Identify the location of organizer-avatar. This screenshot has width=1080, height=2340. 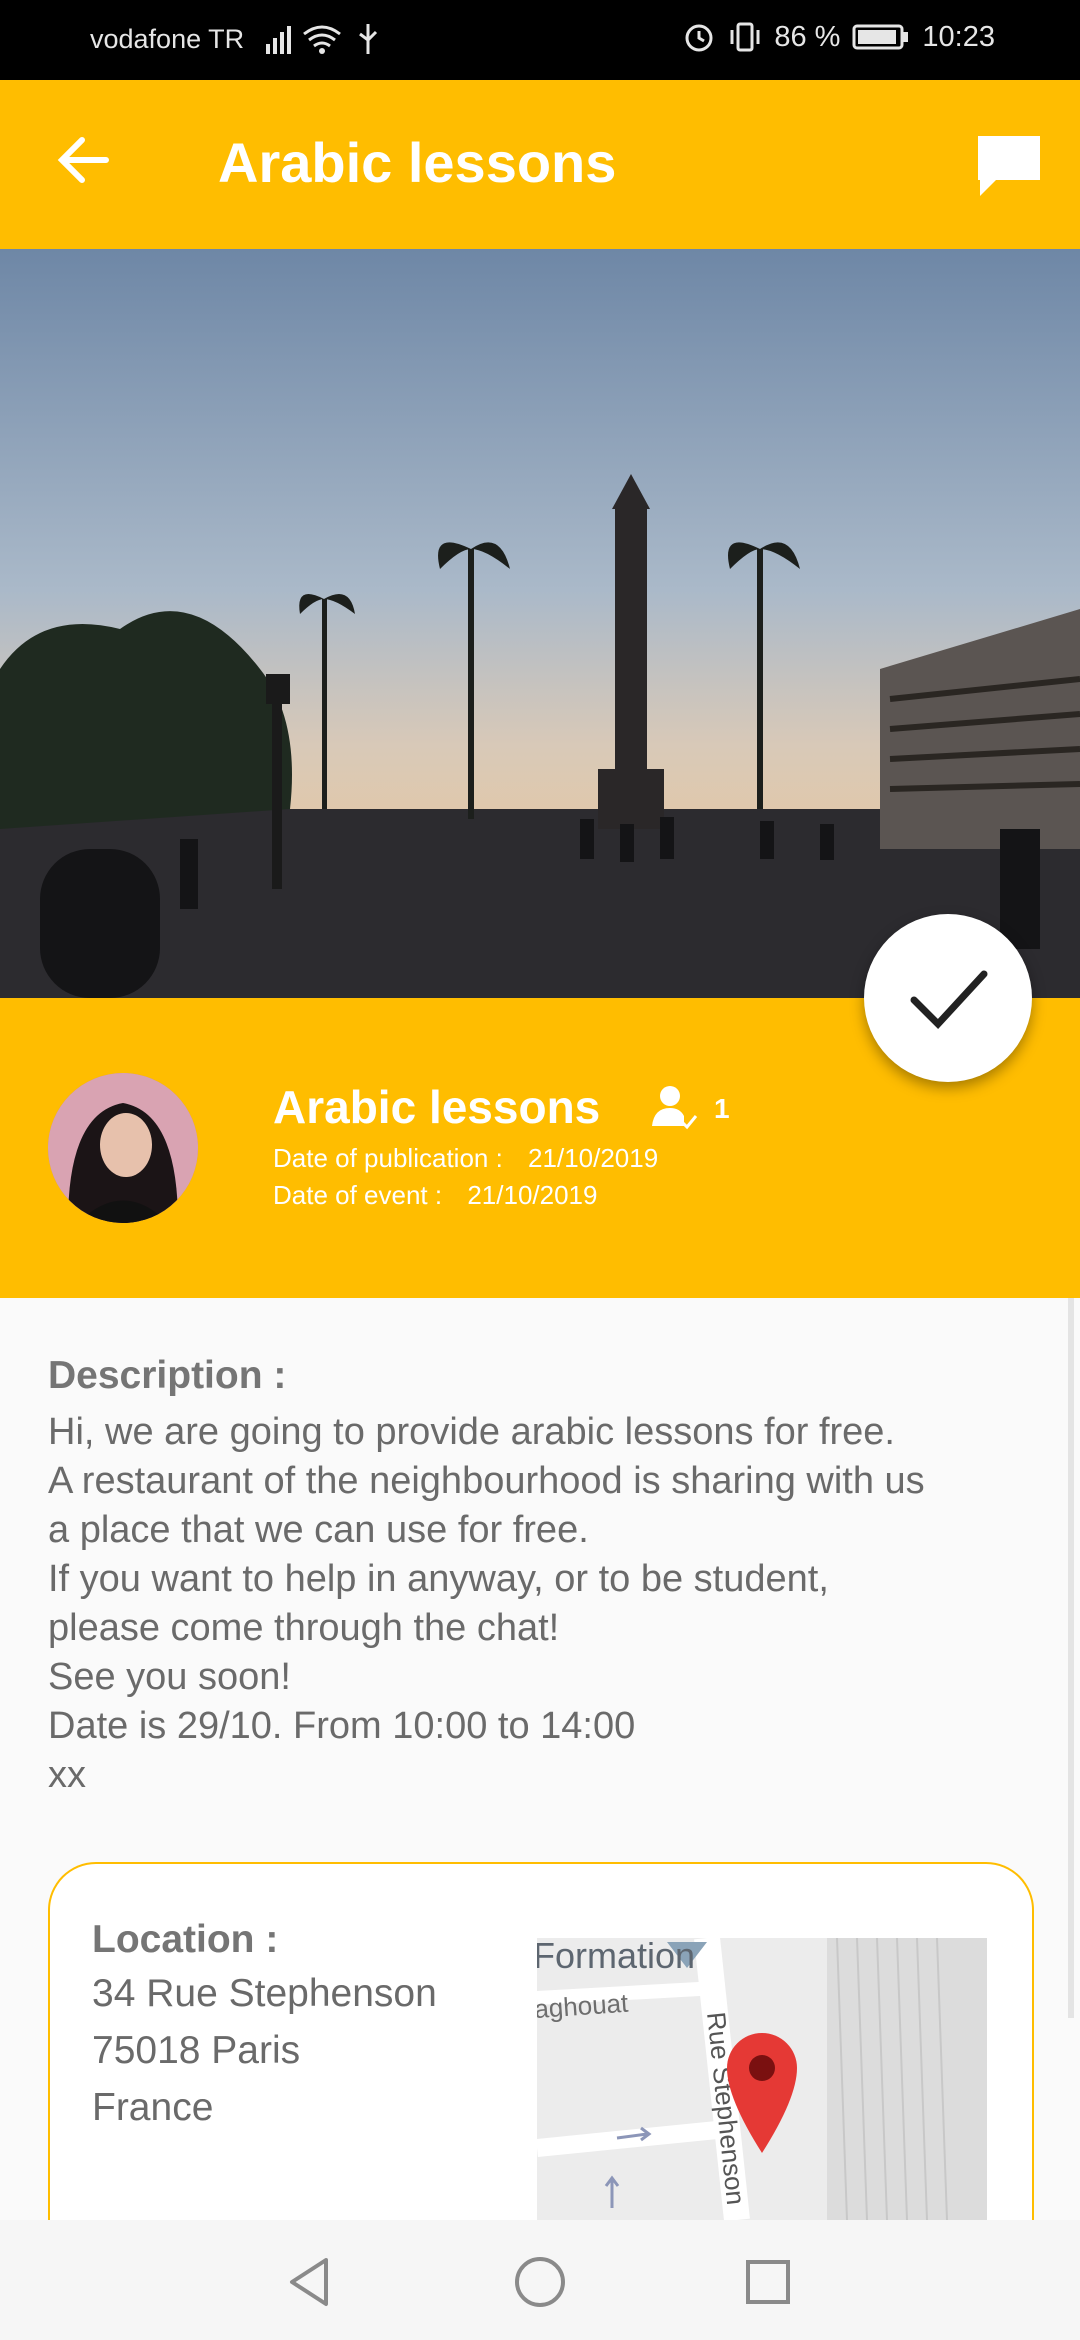
(123, 1148).